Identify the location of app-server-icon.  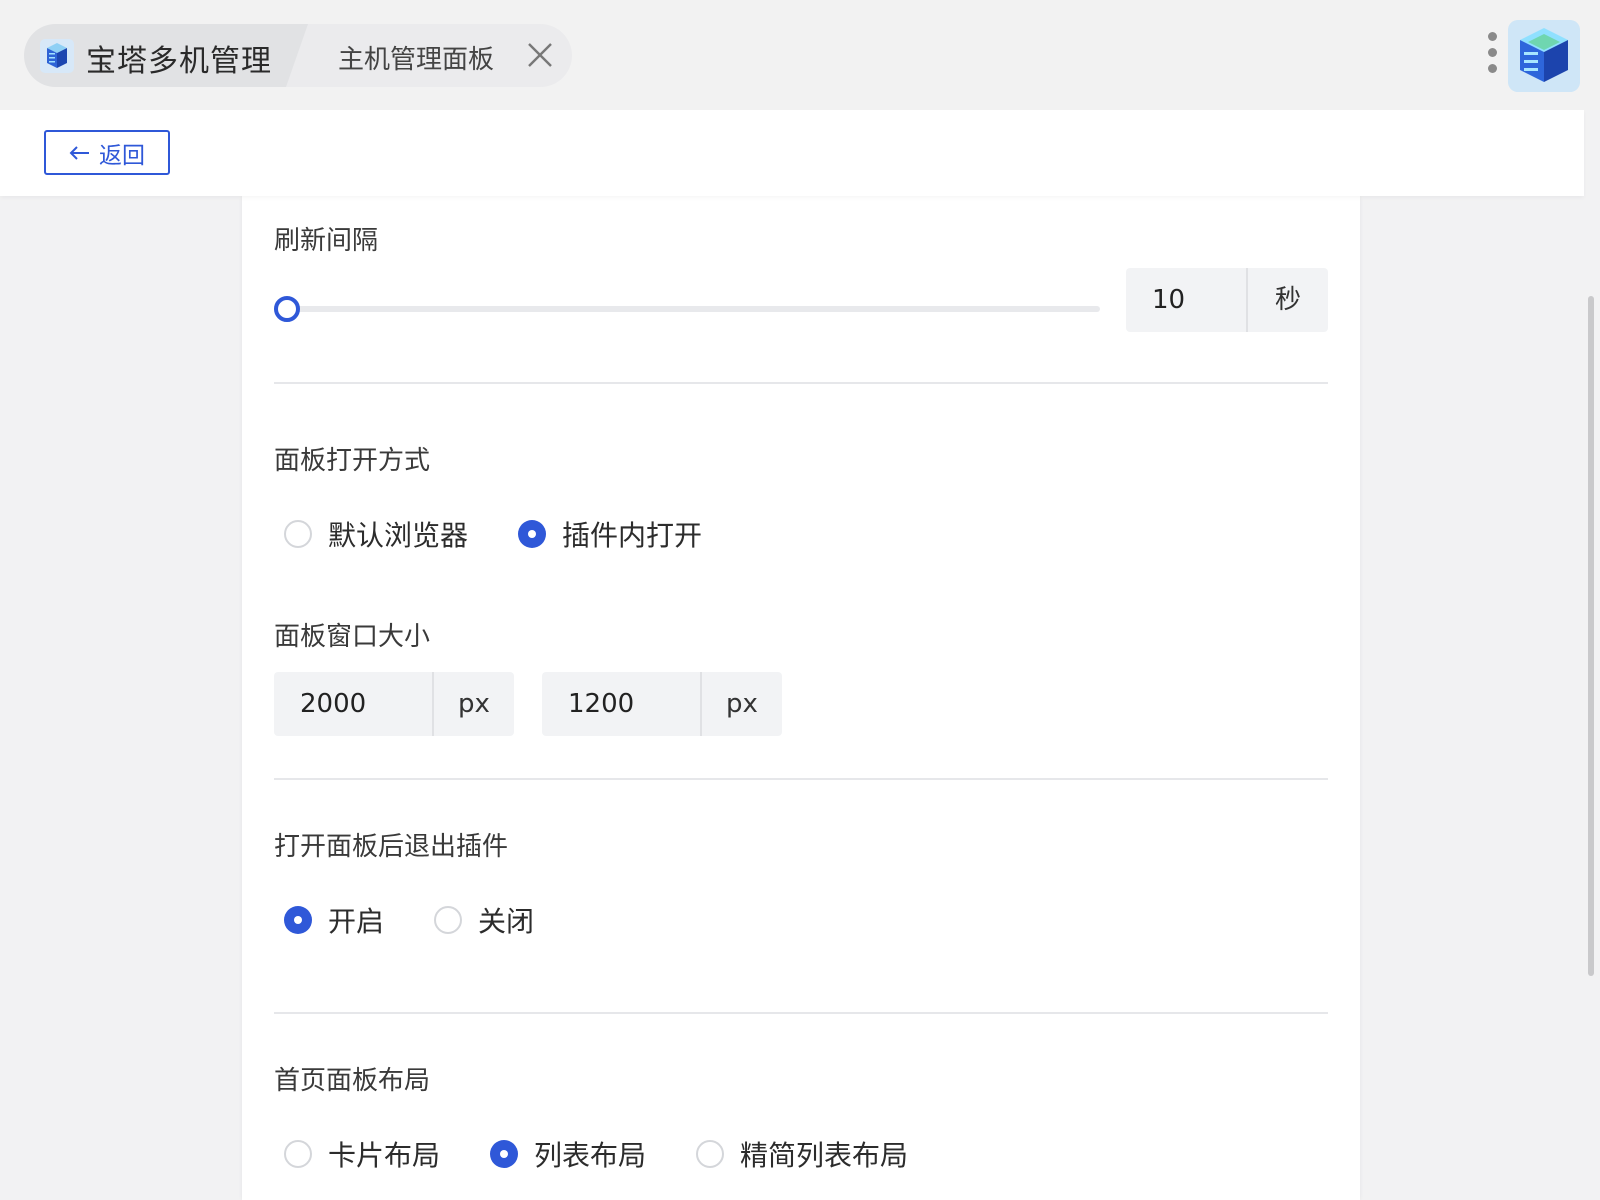
(1544, 56).